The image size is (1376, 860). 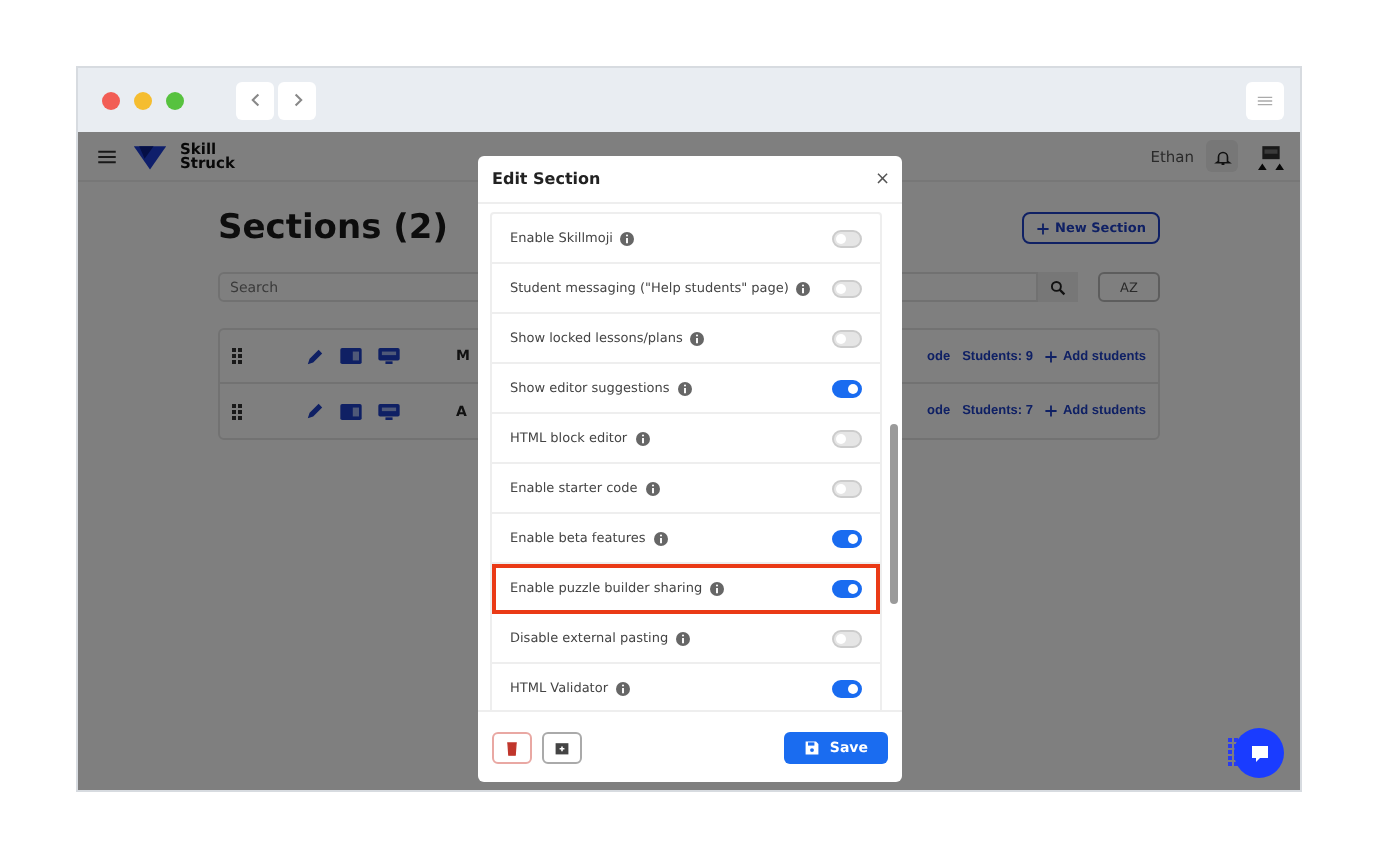 I want to click on avatar-icon, so click(x=1271, y=156).